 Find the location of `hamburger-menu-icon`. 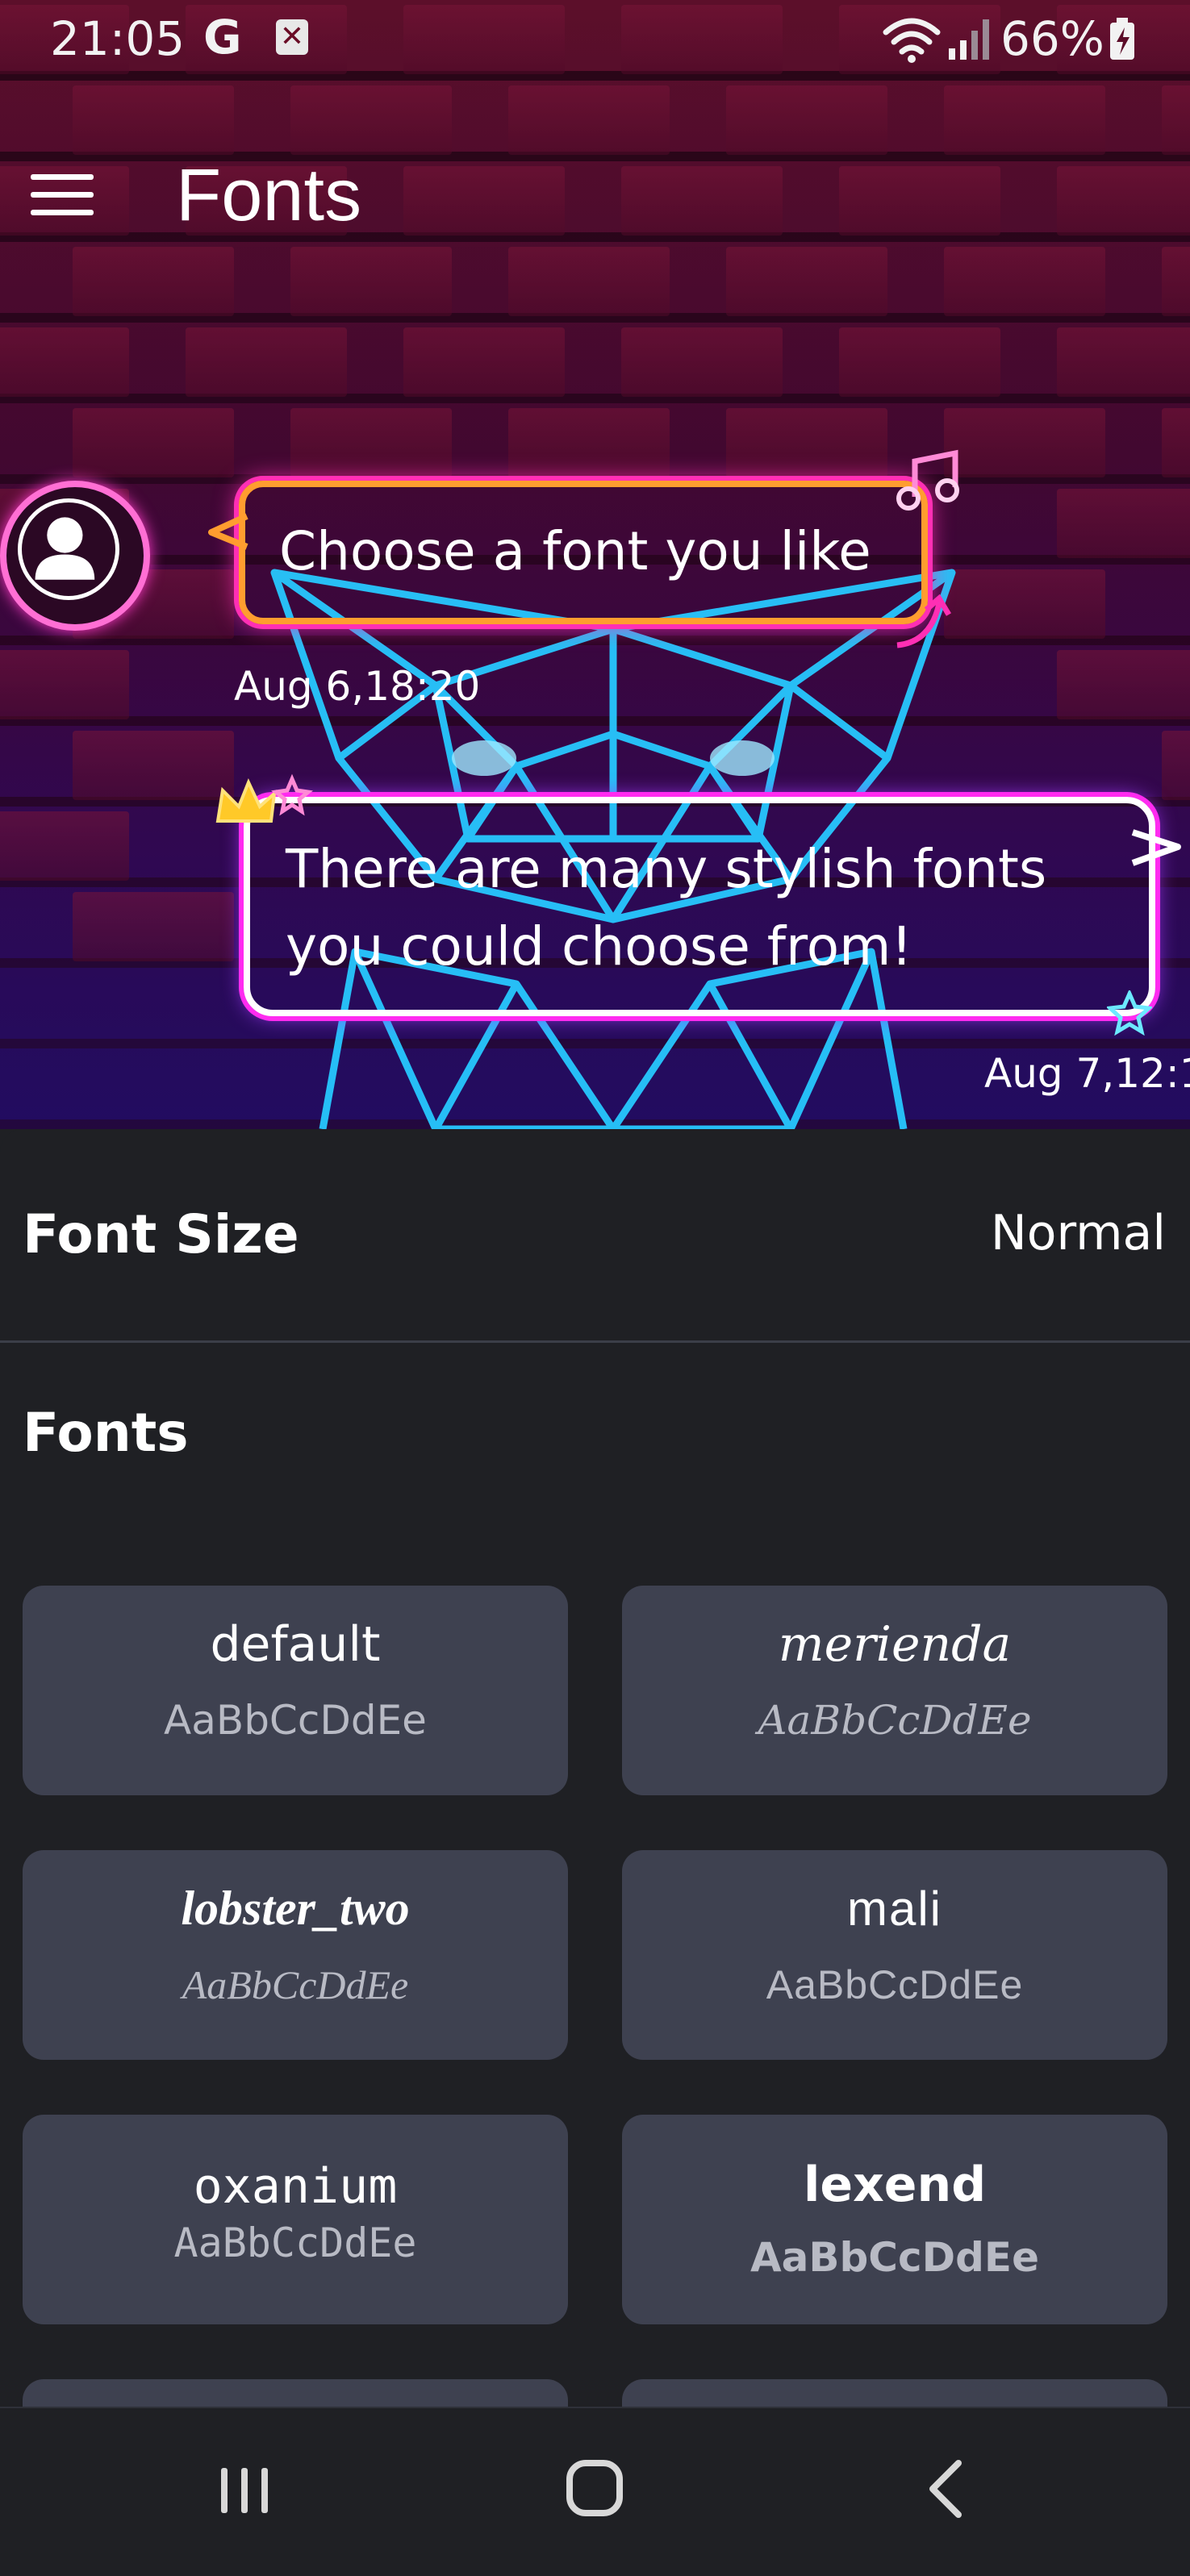

hamburger-menu-icon is located at coordinates (64, 195).